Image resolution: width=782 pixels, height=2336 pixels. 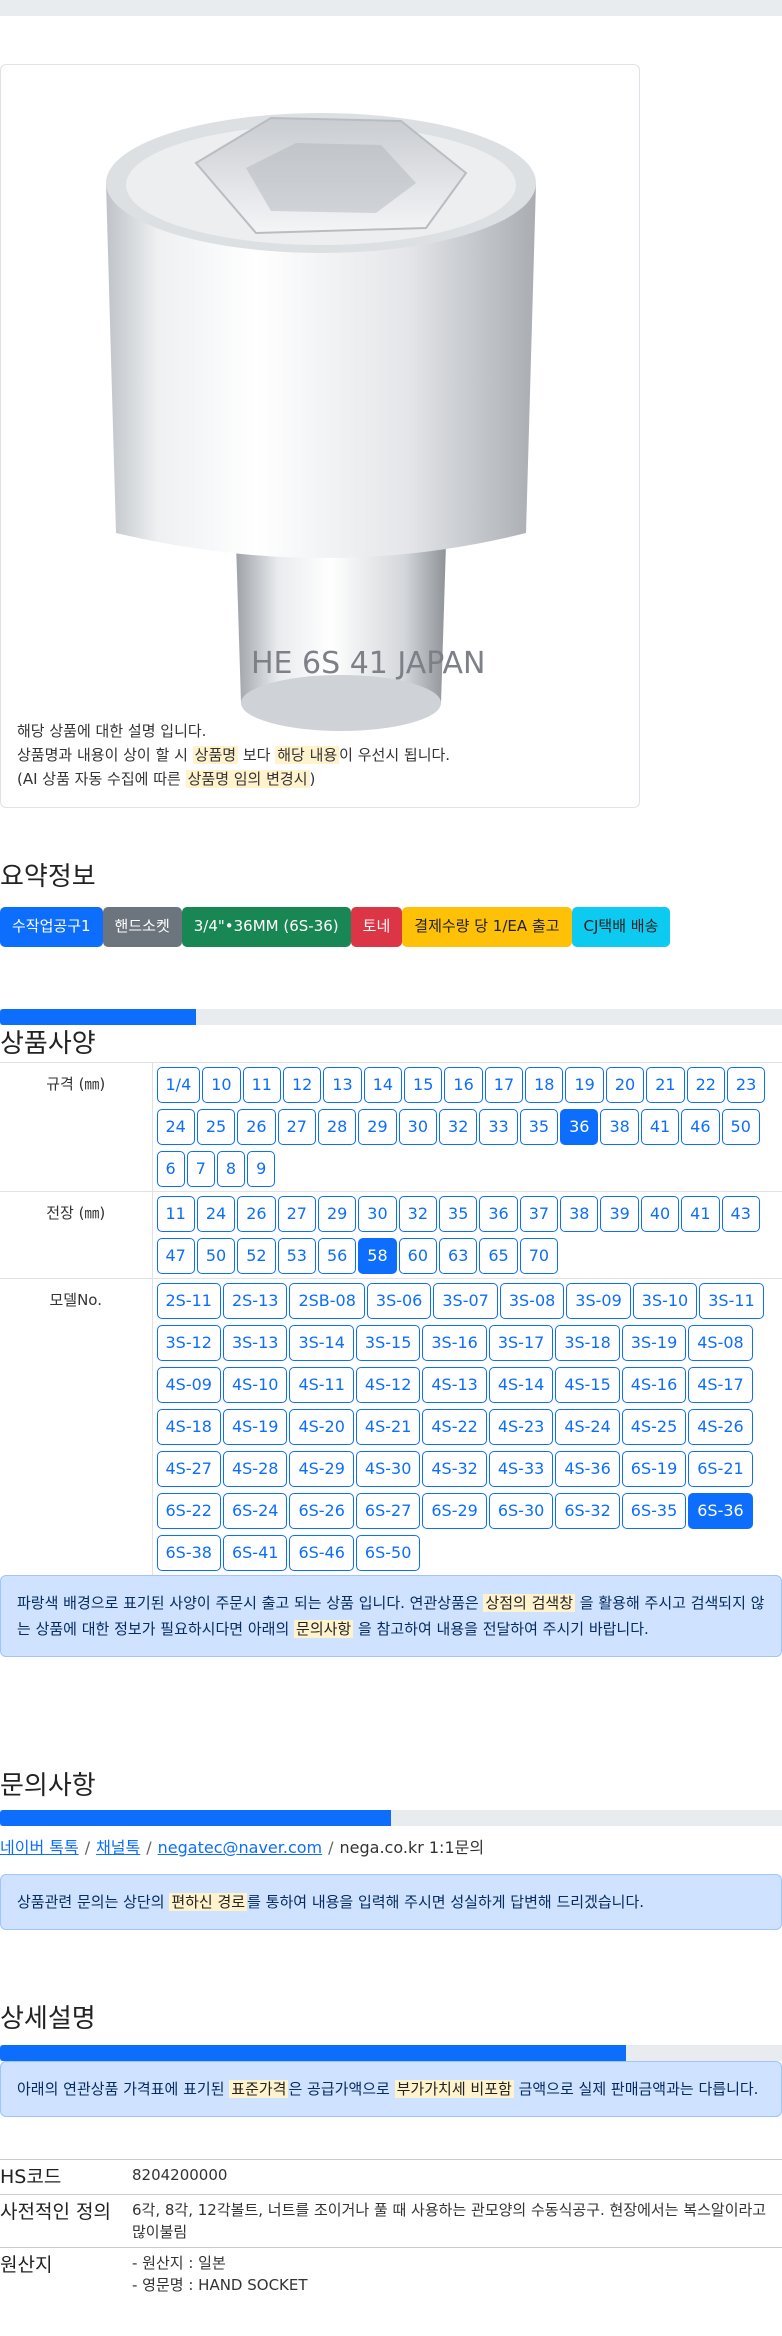 What do you see at coordinates (587, 1343) in the screenshot?
I see `spec-option-chip: 3S-18` at bounding box center [587, 1343].